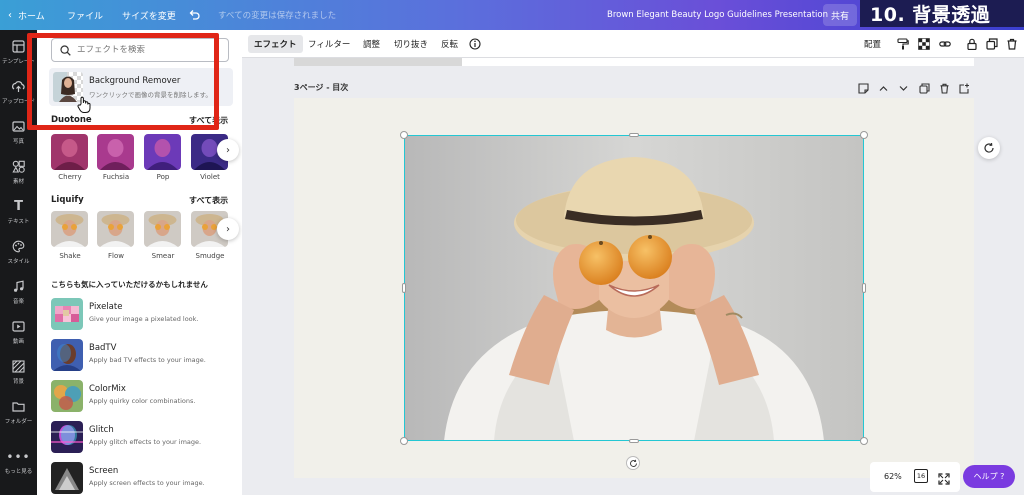 The image size is (1024, 495). I want to click on liquify-tile-flow, so click(115, 229).